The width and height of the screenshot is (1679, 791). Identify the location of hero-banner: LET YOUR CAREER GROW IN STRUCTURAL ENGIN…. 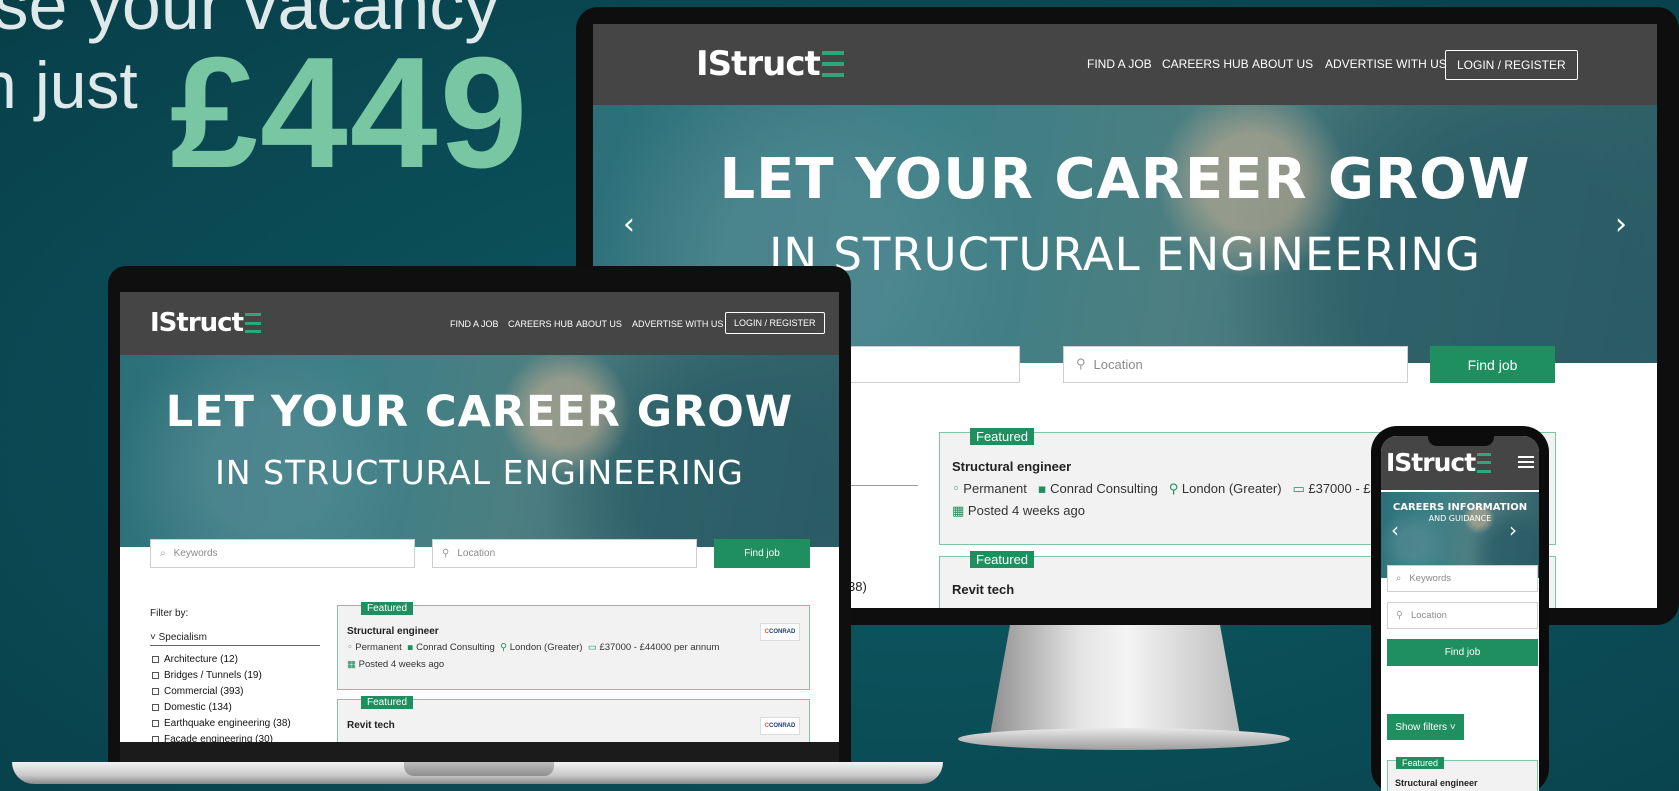
(479, 451).